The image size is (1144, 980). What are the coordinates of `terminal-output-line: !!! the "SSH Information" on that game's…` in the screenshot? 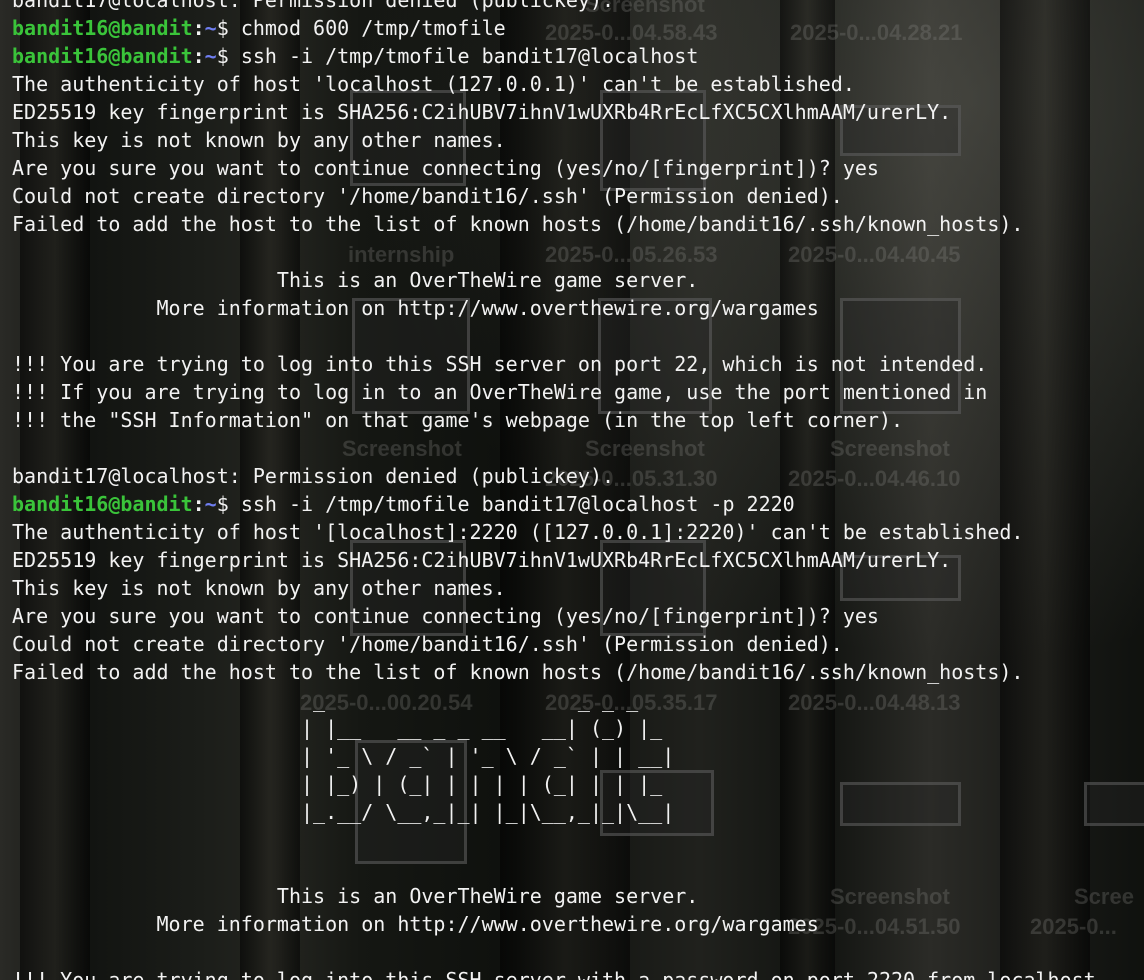 It's located at (458, 420).